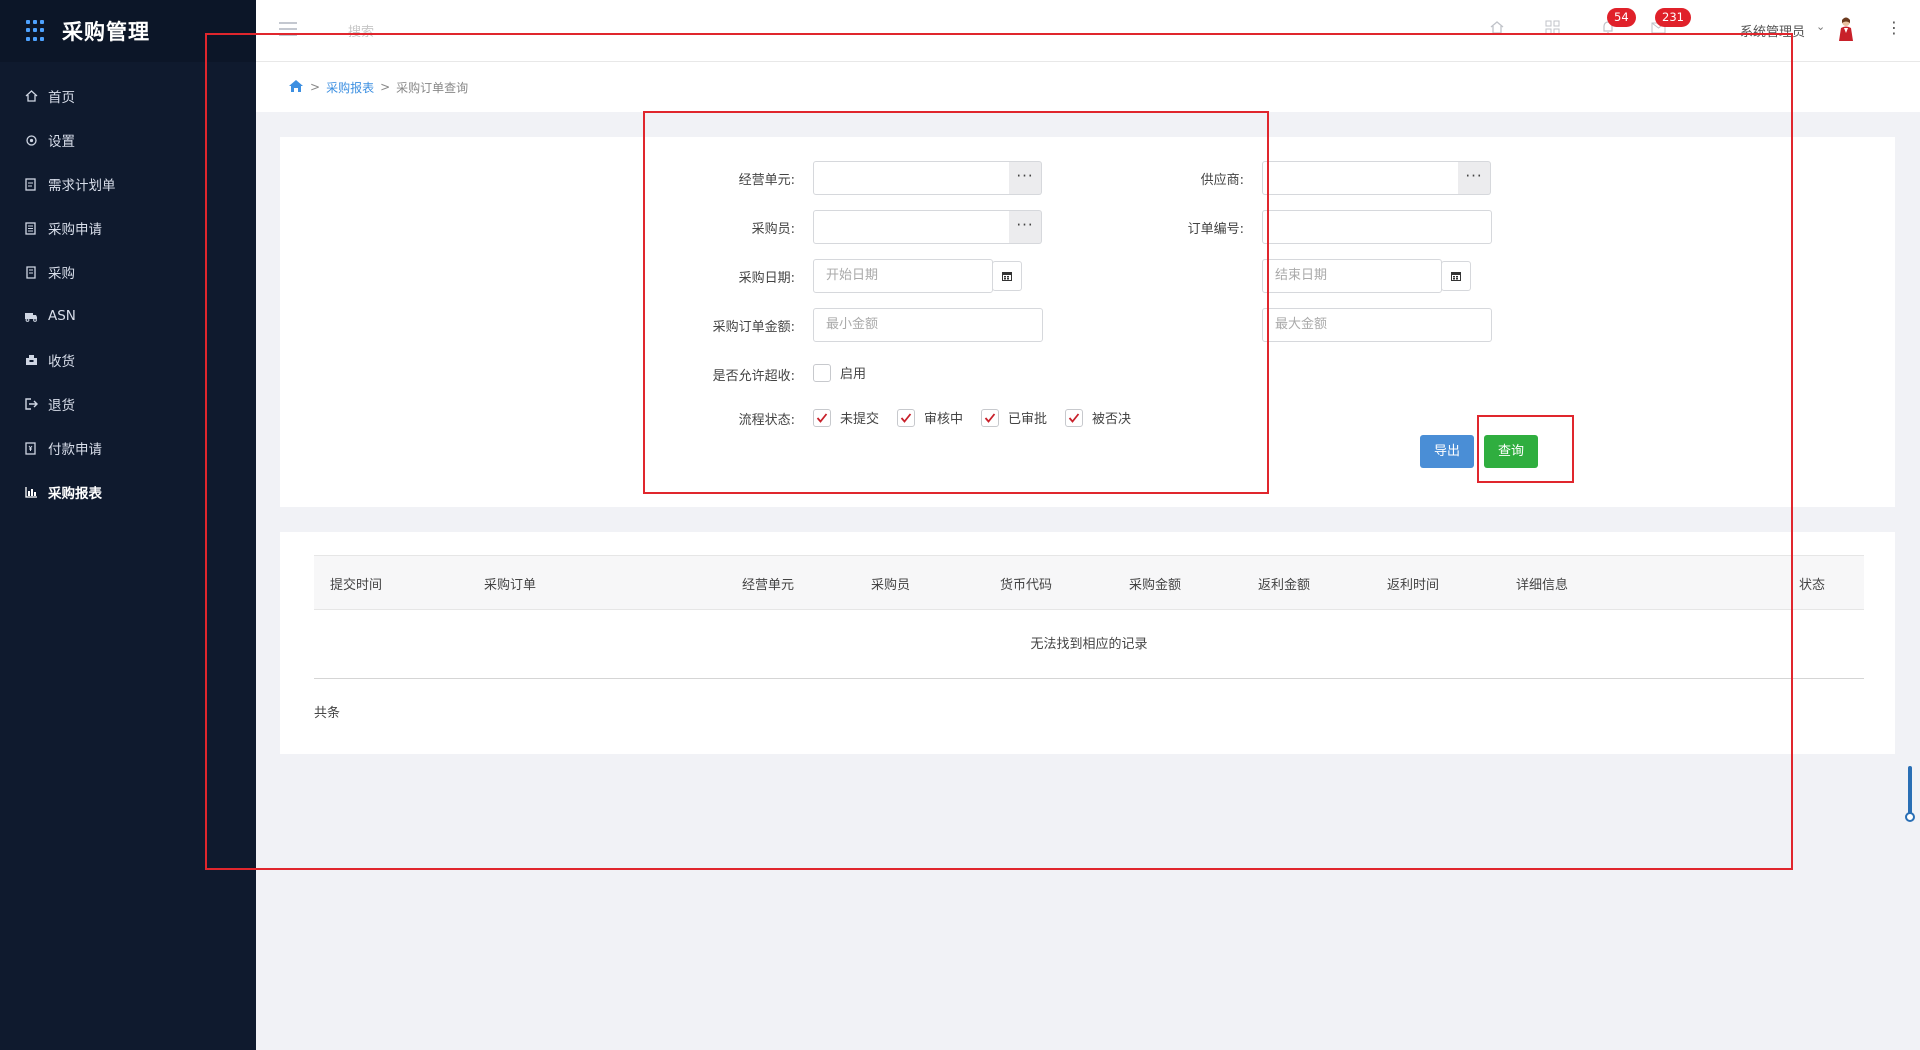 Image resolution: width=1920 pixels, height=1050 pixels. Describe the element at coordinates (1772, 30) in the screenshot. I see `user-name: 系统管理员` at that location.